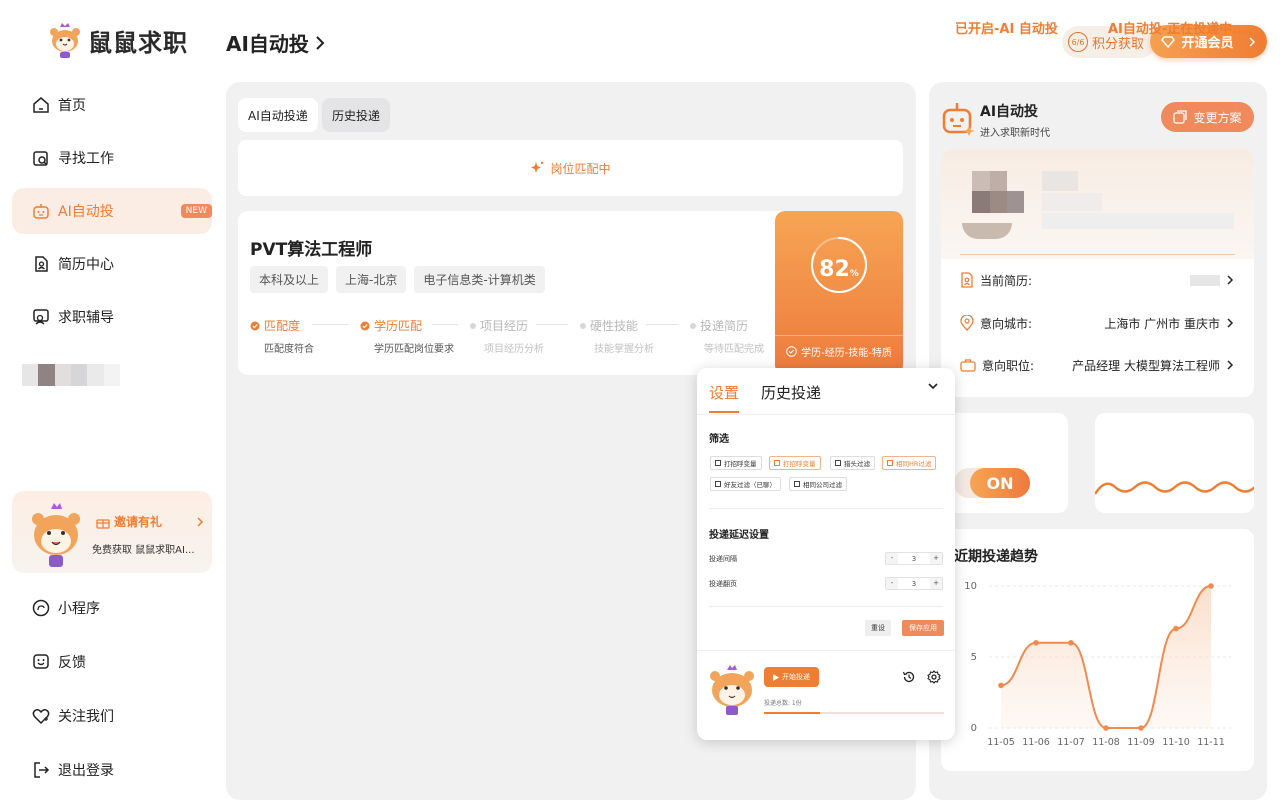 The width and height of the screenshot is (1280, 800). What do you see at coordinates (1097, 365) in the screenshot?
I see `position-row: 意向职位: 产品经理 大模型算法工程师` at bounding box center [1097, 365].